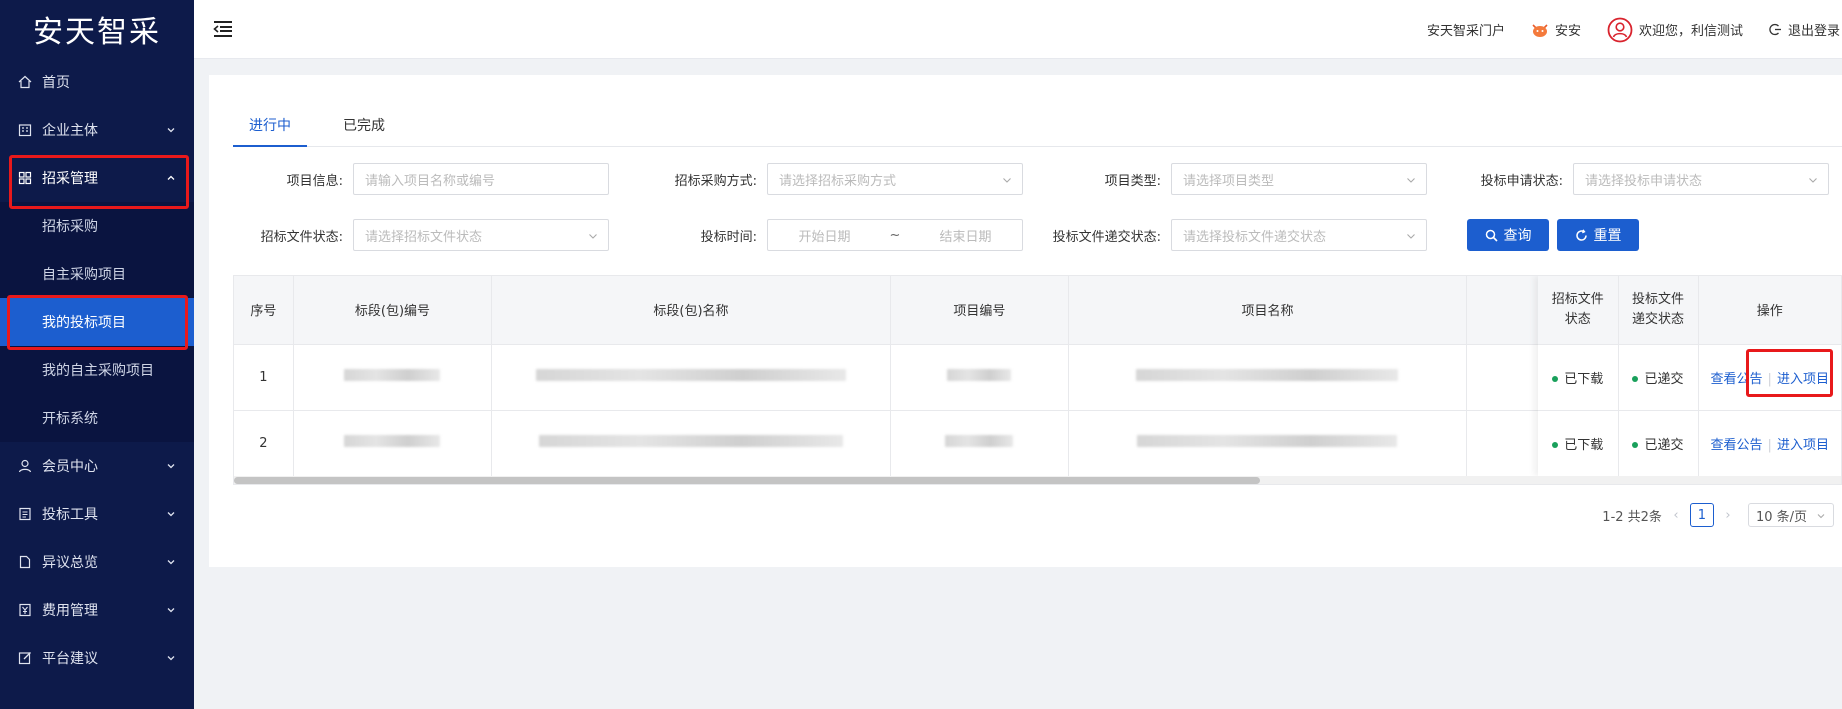 The height and width of the screenshot is (709, 1842). I want to click on filter-label: 项目信息:, so click(314, 181).